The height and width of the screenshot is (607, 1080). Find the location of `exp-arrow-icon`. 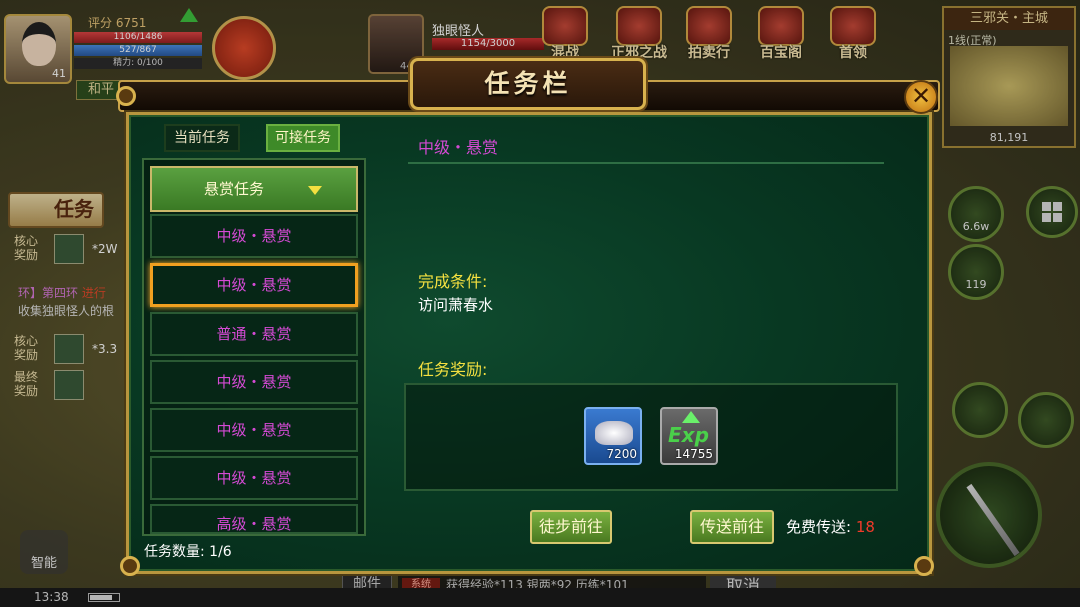

exp-arrow-icon is located at coordinates (691, 417).